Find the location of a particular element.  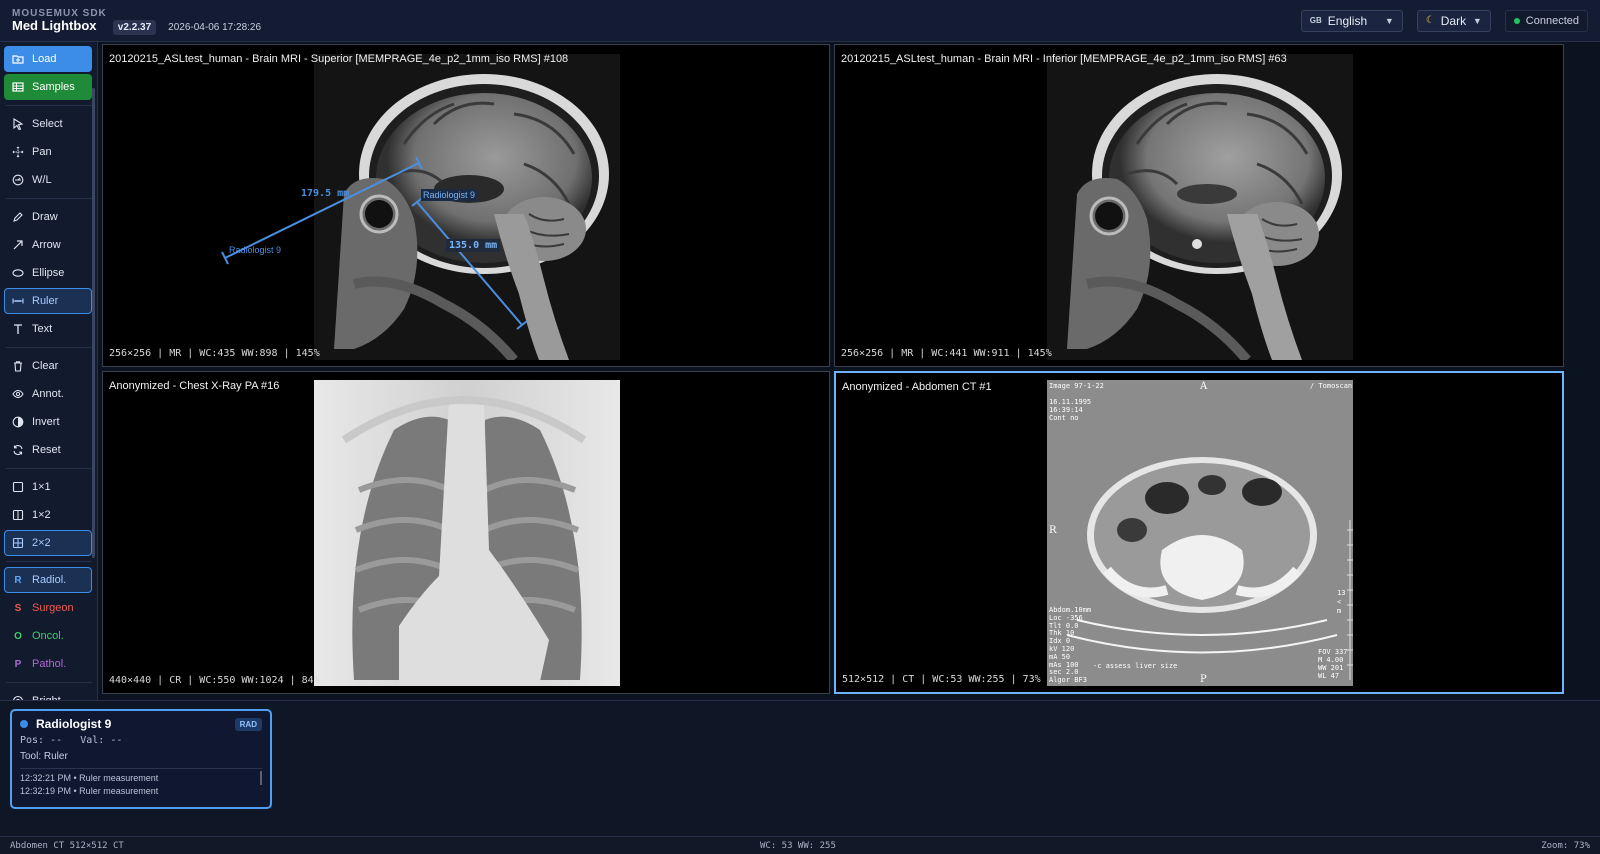

language-select: GB English ▼ is located at coordinates (1351, 20).